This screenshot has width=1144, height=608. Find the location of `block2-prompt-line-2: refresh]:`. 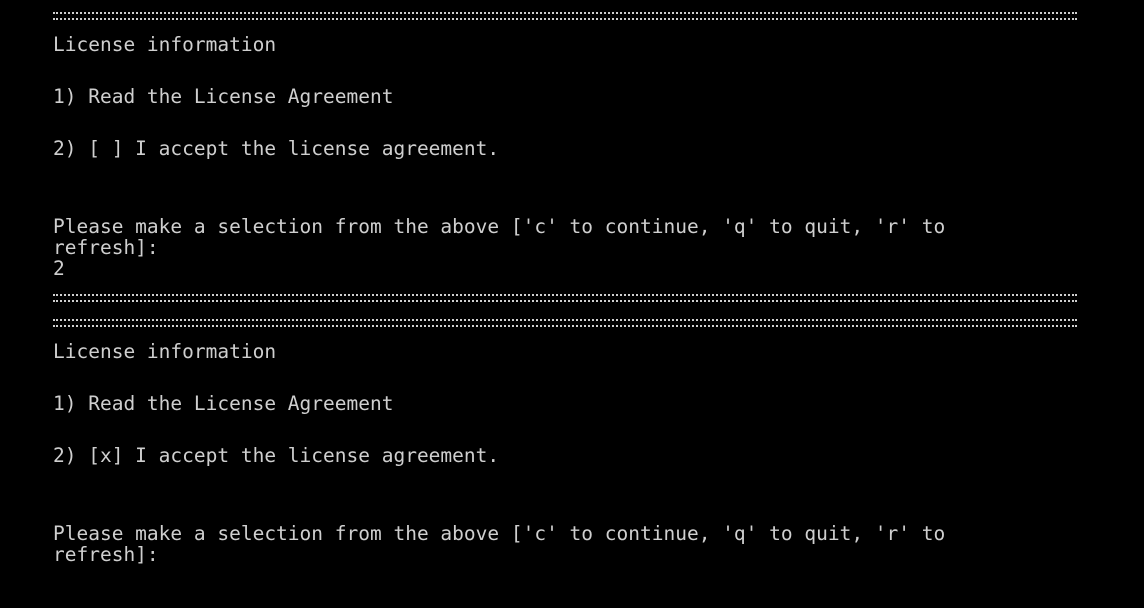

block2-prompt-line-2: refresh]: is located at coordinates (106, 554).